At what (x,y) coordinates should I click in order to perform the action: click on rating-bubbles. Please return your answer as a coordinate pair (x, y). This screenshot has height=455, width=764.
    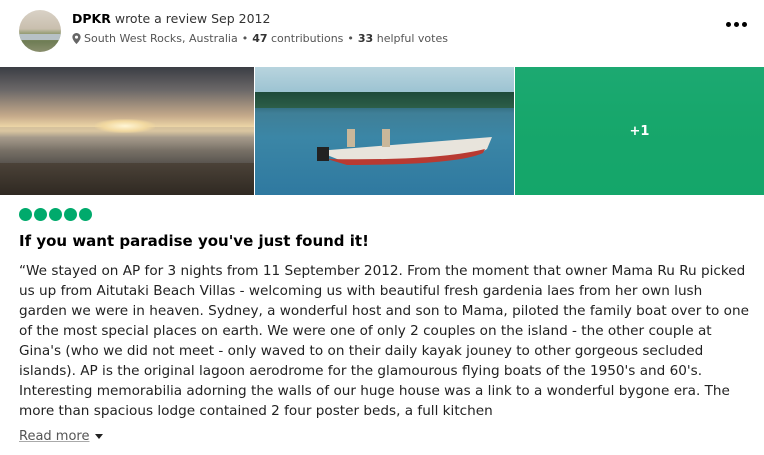
    Looking at the image, I should click on (55, 214).